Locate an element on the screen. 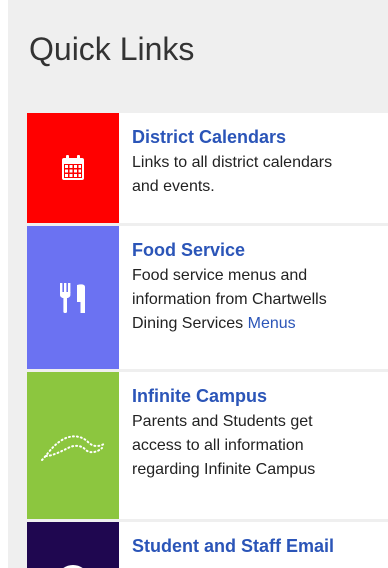  tile-student-staff-email is located at coordinates (73, 545).